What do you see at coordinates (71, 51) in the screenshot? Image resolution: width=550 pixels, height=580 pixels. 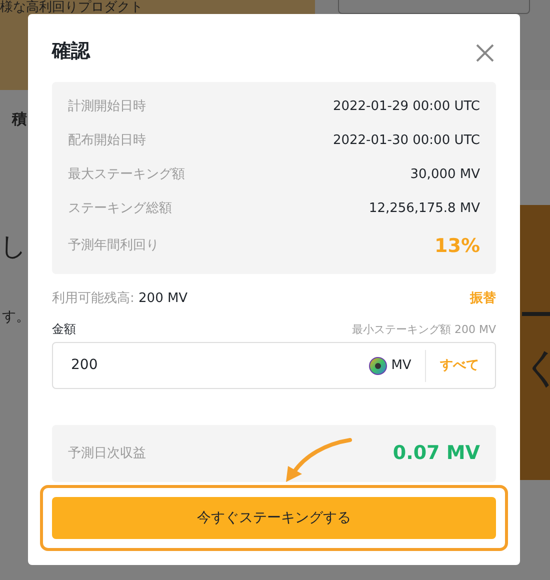 I see `dialog-title: 確認` at bounding box center [71, 51].